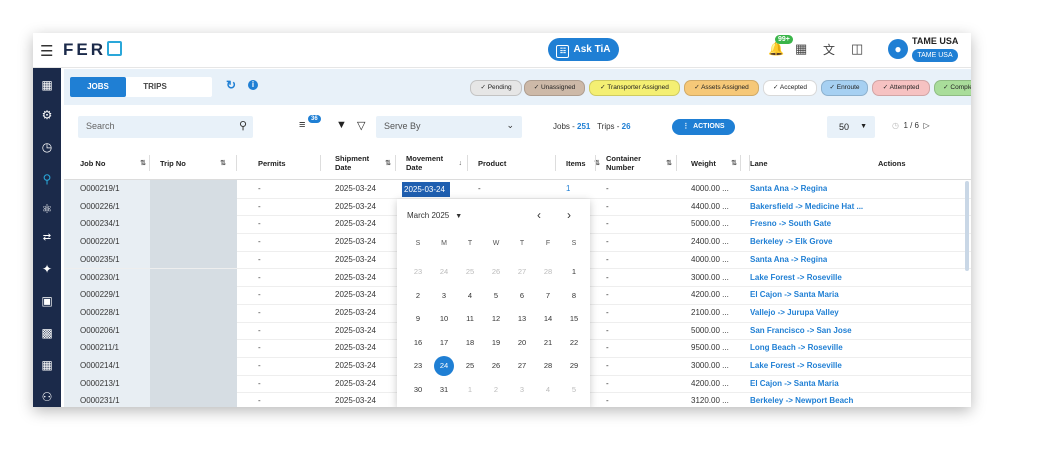 This screenshot has width=1037, height=473. I want to click on org-switch-button: TAME USA, so click(935, 55).